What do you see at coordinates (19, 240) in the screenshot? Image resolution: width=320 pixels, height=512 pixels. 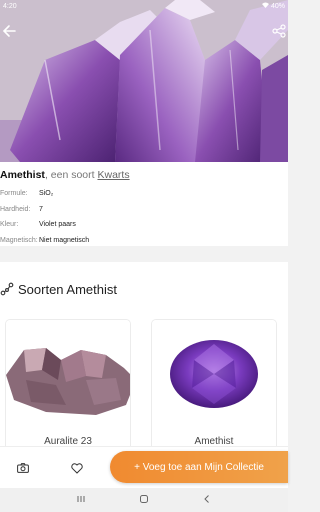 I see `property-label: Magnetisch:` at bounding box center [19, 240].